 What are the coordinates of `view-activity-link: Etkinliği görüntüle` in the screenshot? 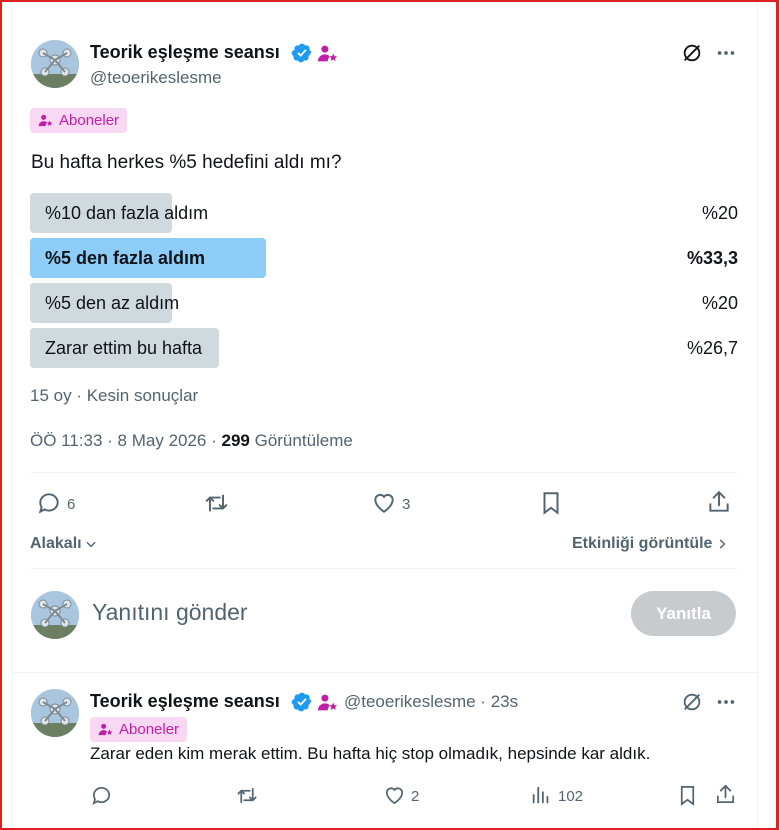 It's located at (649, 543).